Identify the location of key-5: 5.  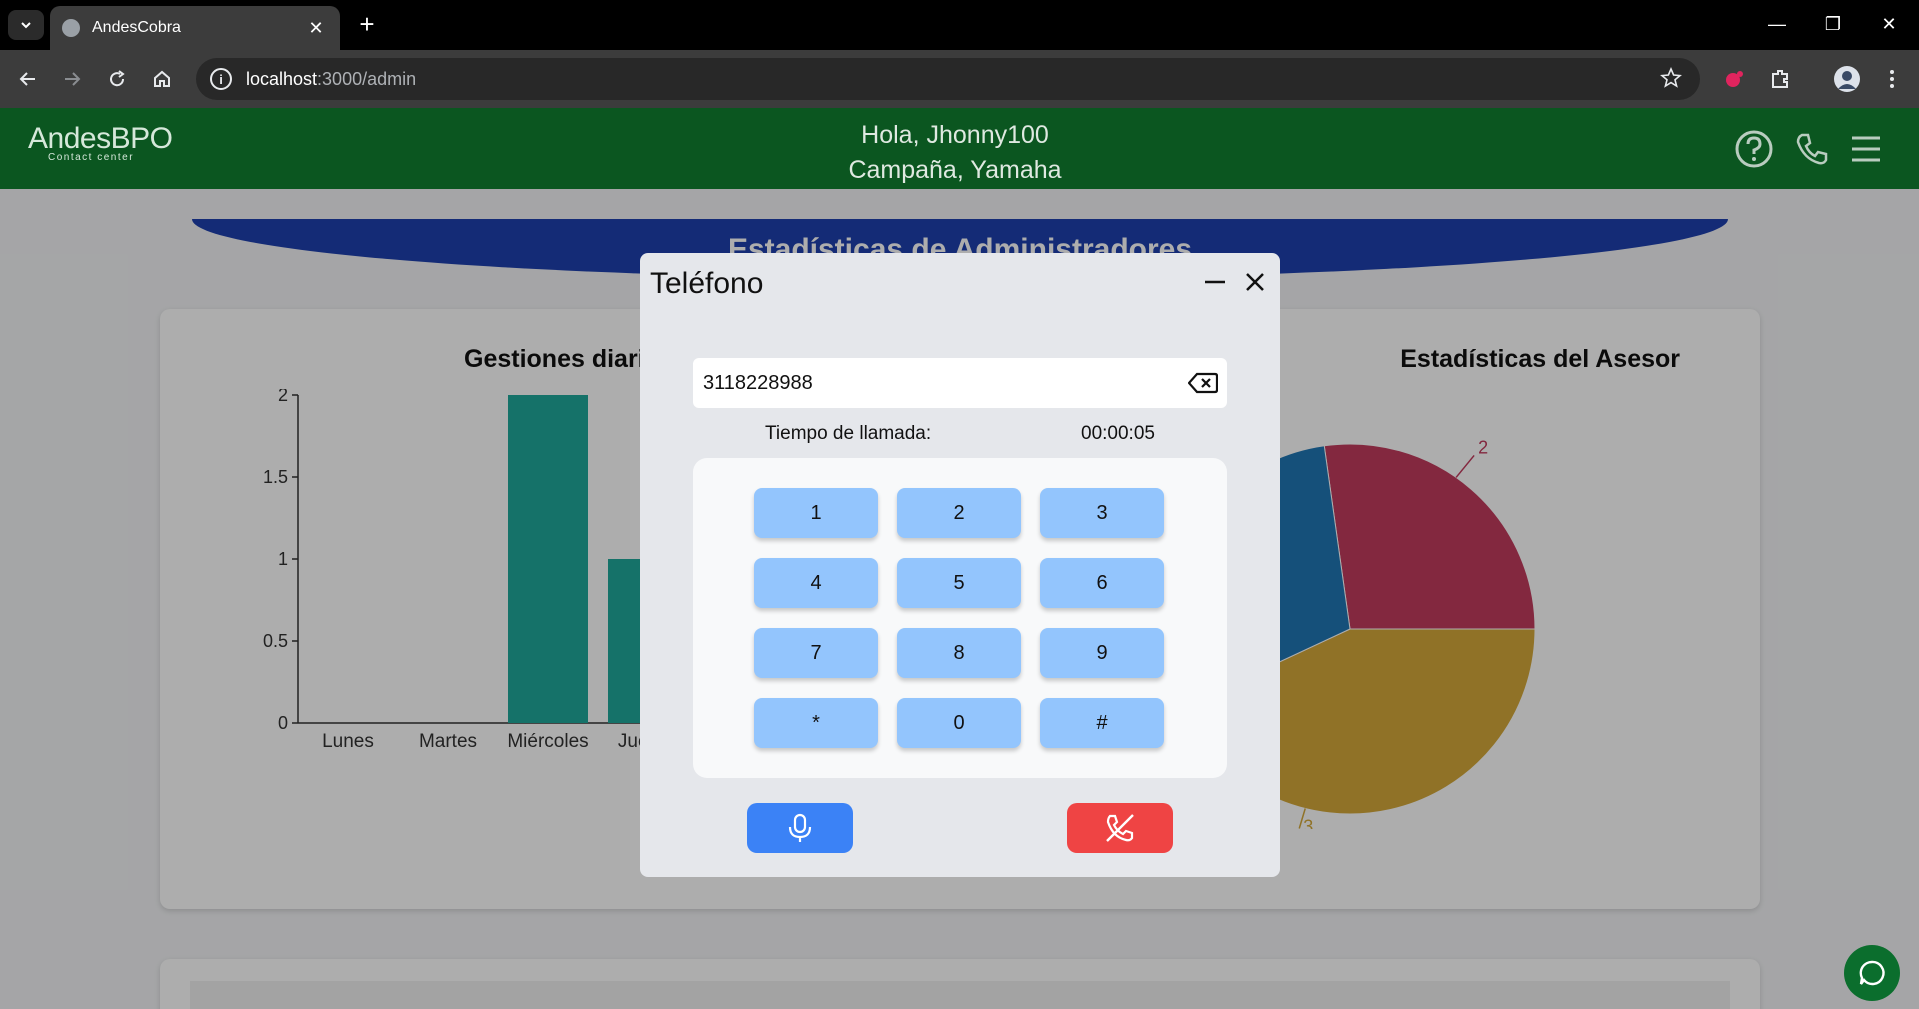
(959, 583).